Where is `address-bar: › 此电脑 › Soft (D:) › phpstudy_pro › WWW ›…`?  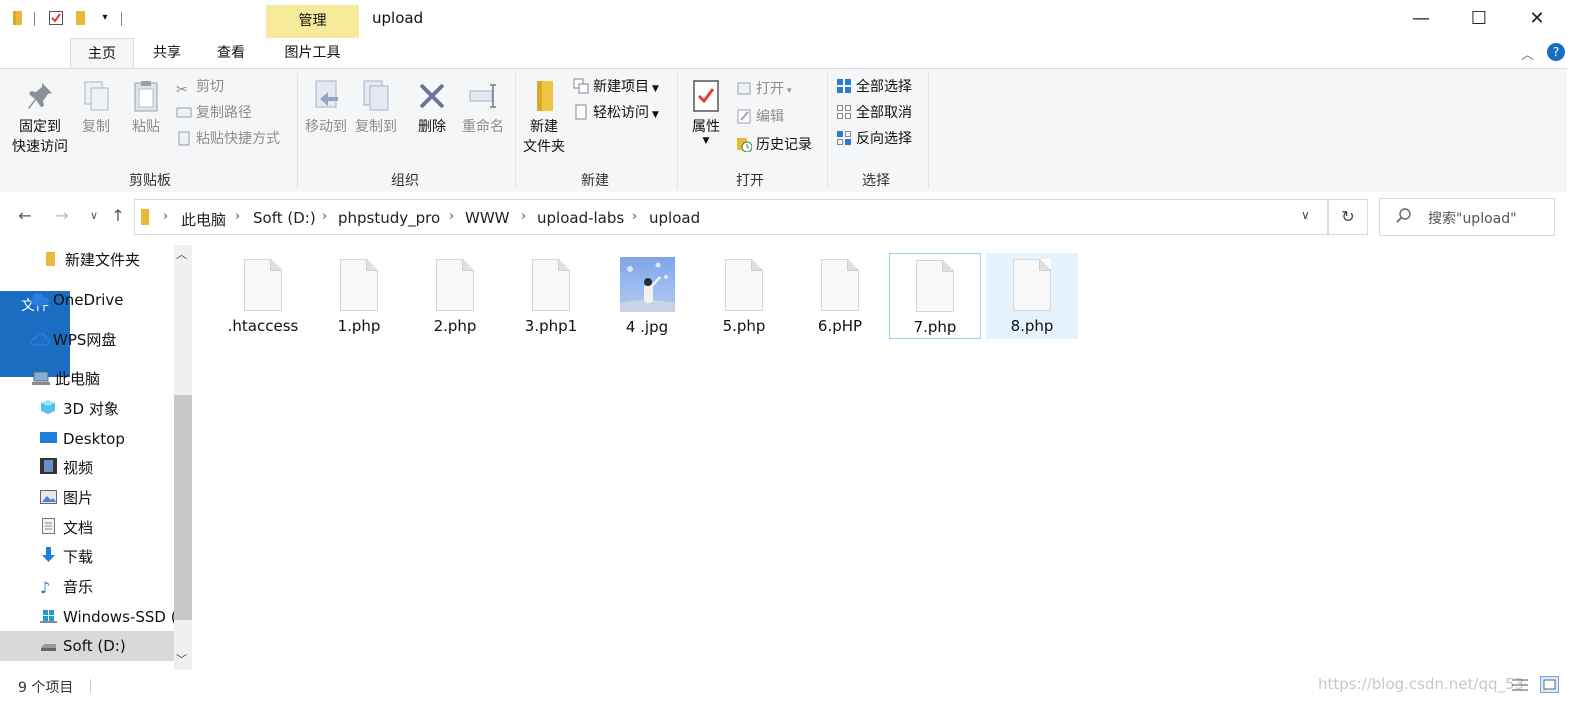
address-bar: › 此电脑 › Soft (D:) › phpstudy_pro › WWW ›… is located at coordinates (731, 217).